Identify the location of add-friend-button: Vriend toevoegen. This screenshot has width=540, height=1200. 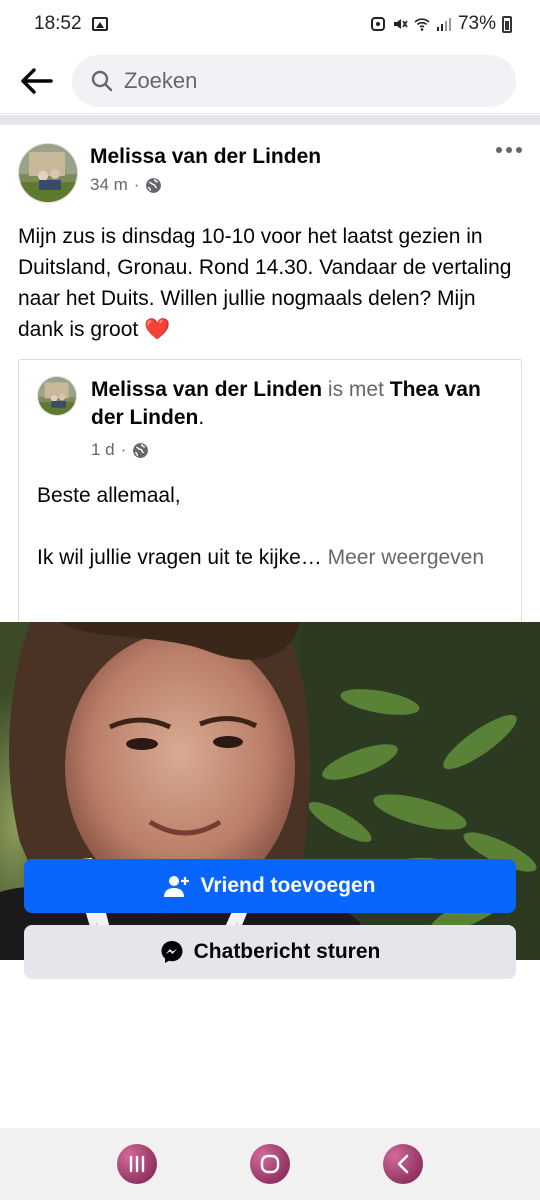
(270, 886).